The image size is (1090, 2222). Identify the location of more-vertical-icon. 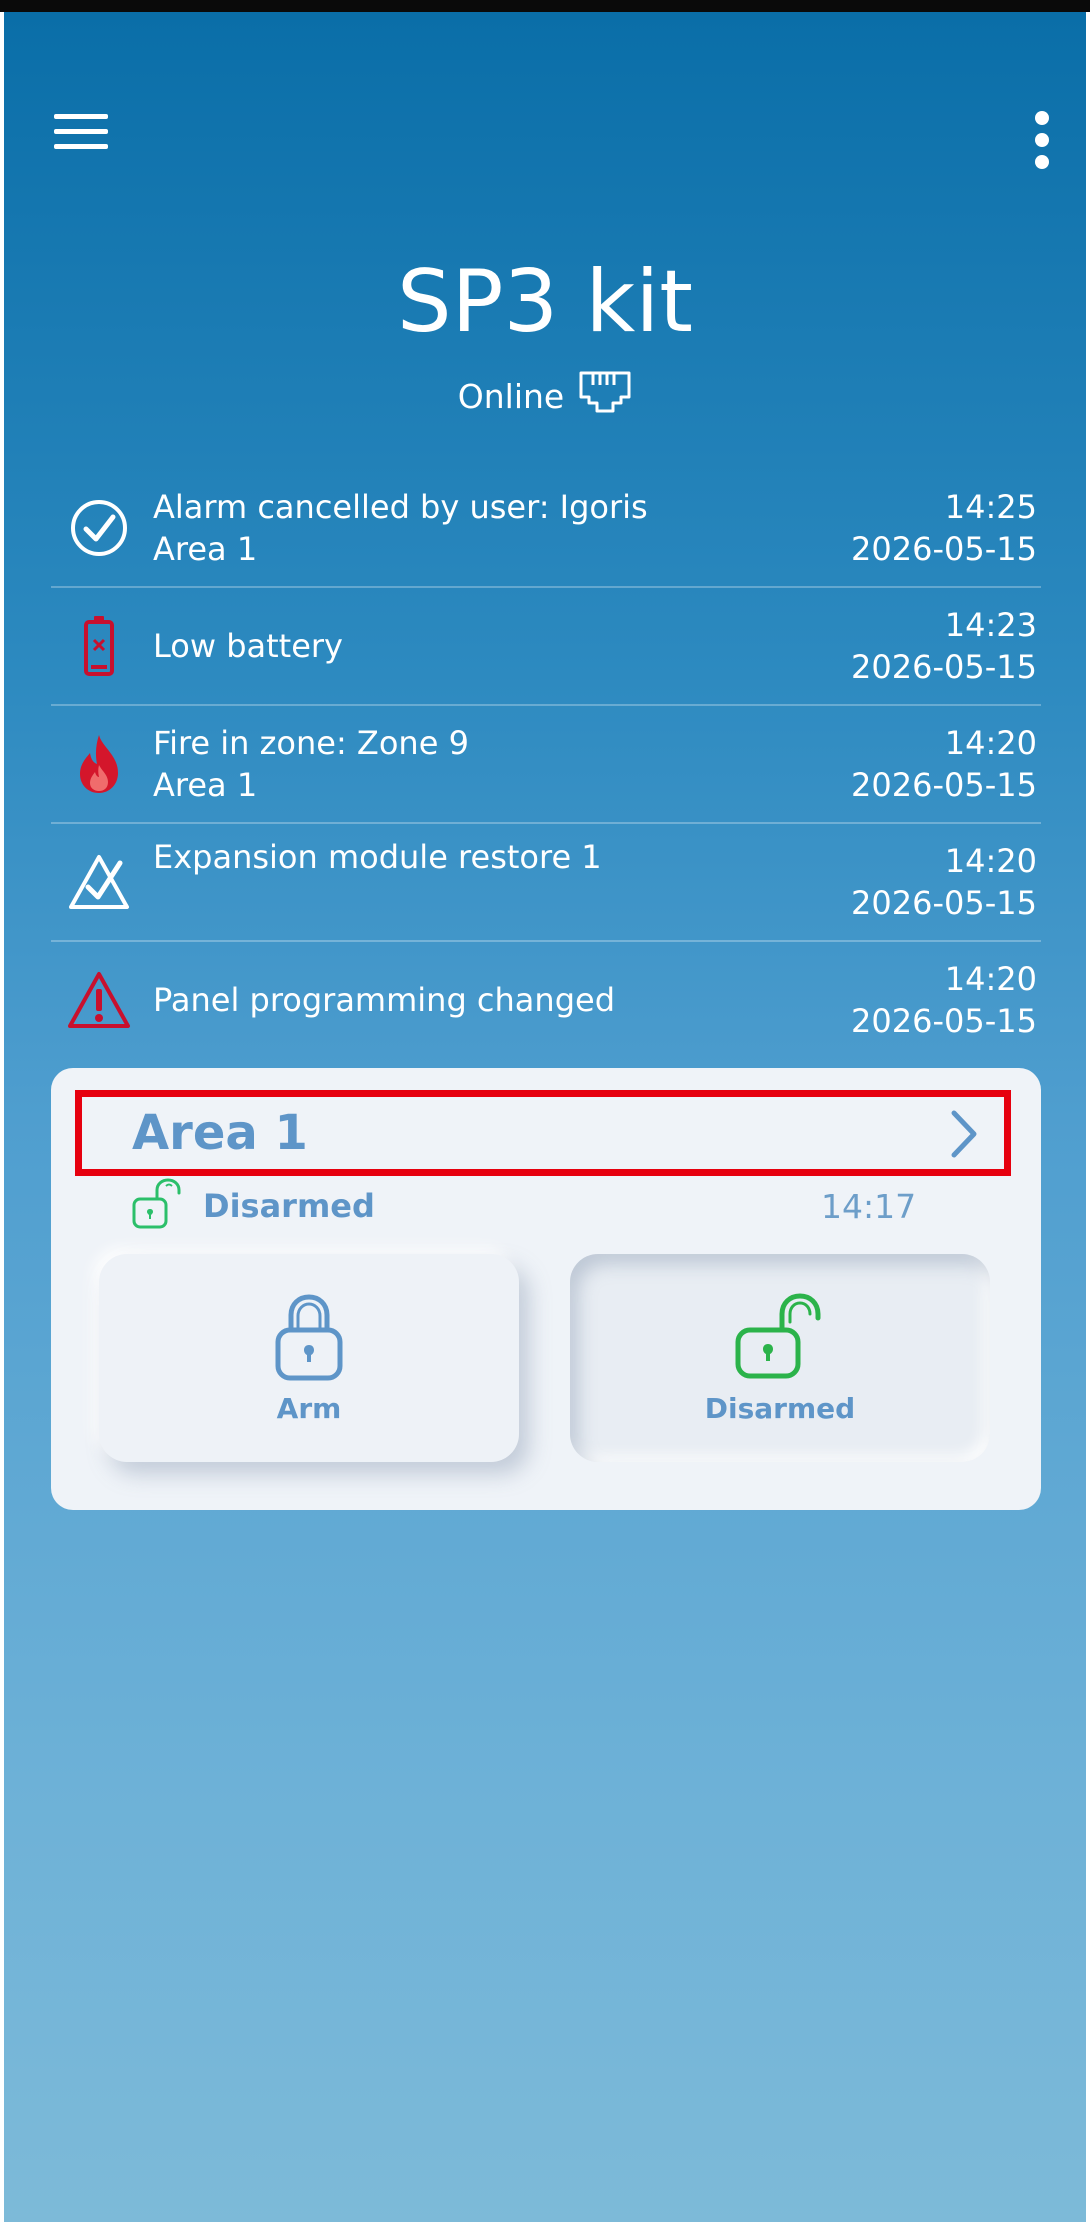
(1042, 140).